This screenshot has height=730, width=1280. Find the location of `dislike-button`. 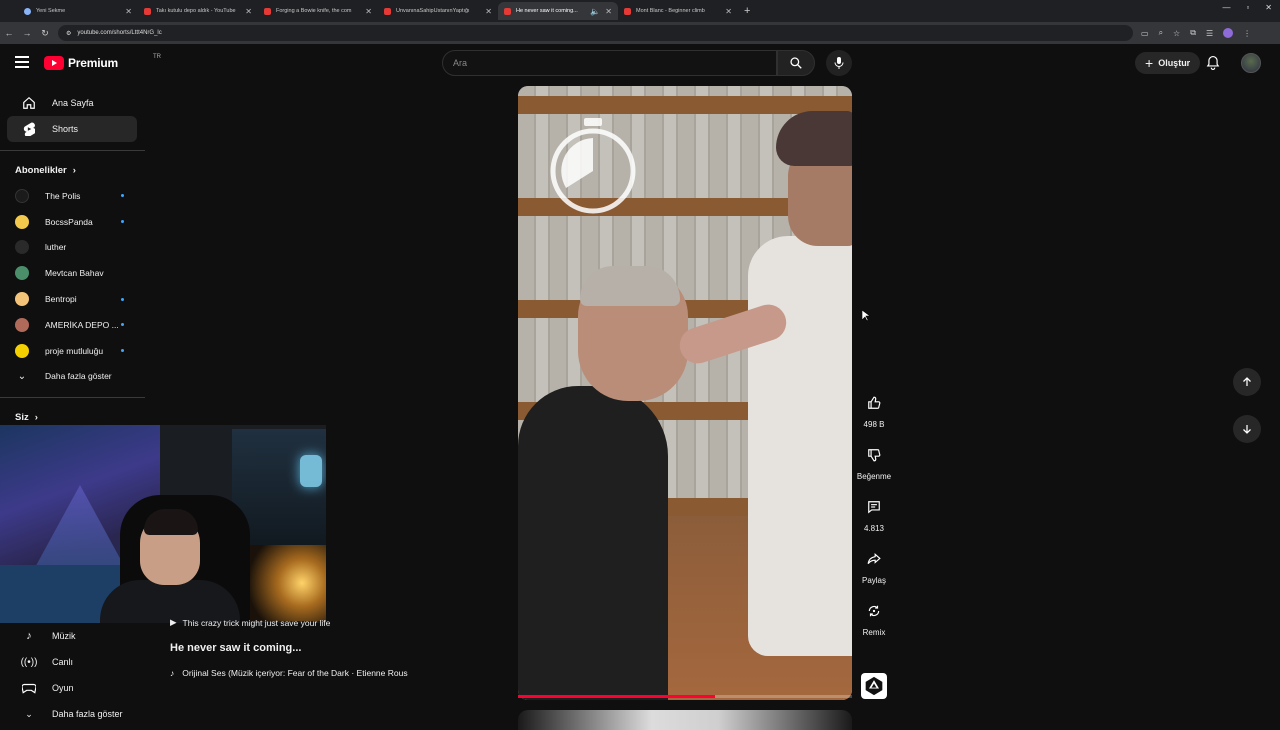

dislike-button is located at coordinates (874, 455).